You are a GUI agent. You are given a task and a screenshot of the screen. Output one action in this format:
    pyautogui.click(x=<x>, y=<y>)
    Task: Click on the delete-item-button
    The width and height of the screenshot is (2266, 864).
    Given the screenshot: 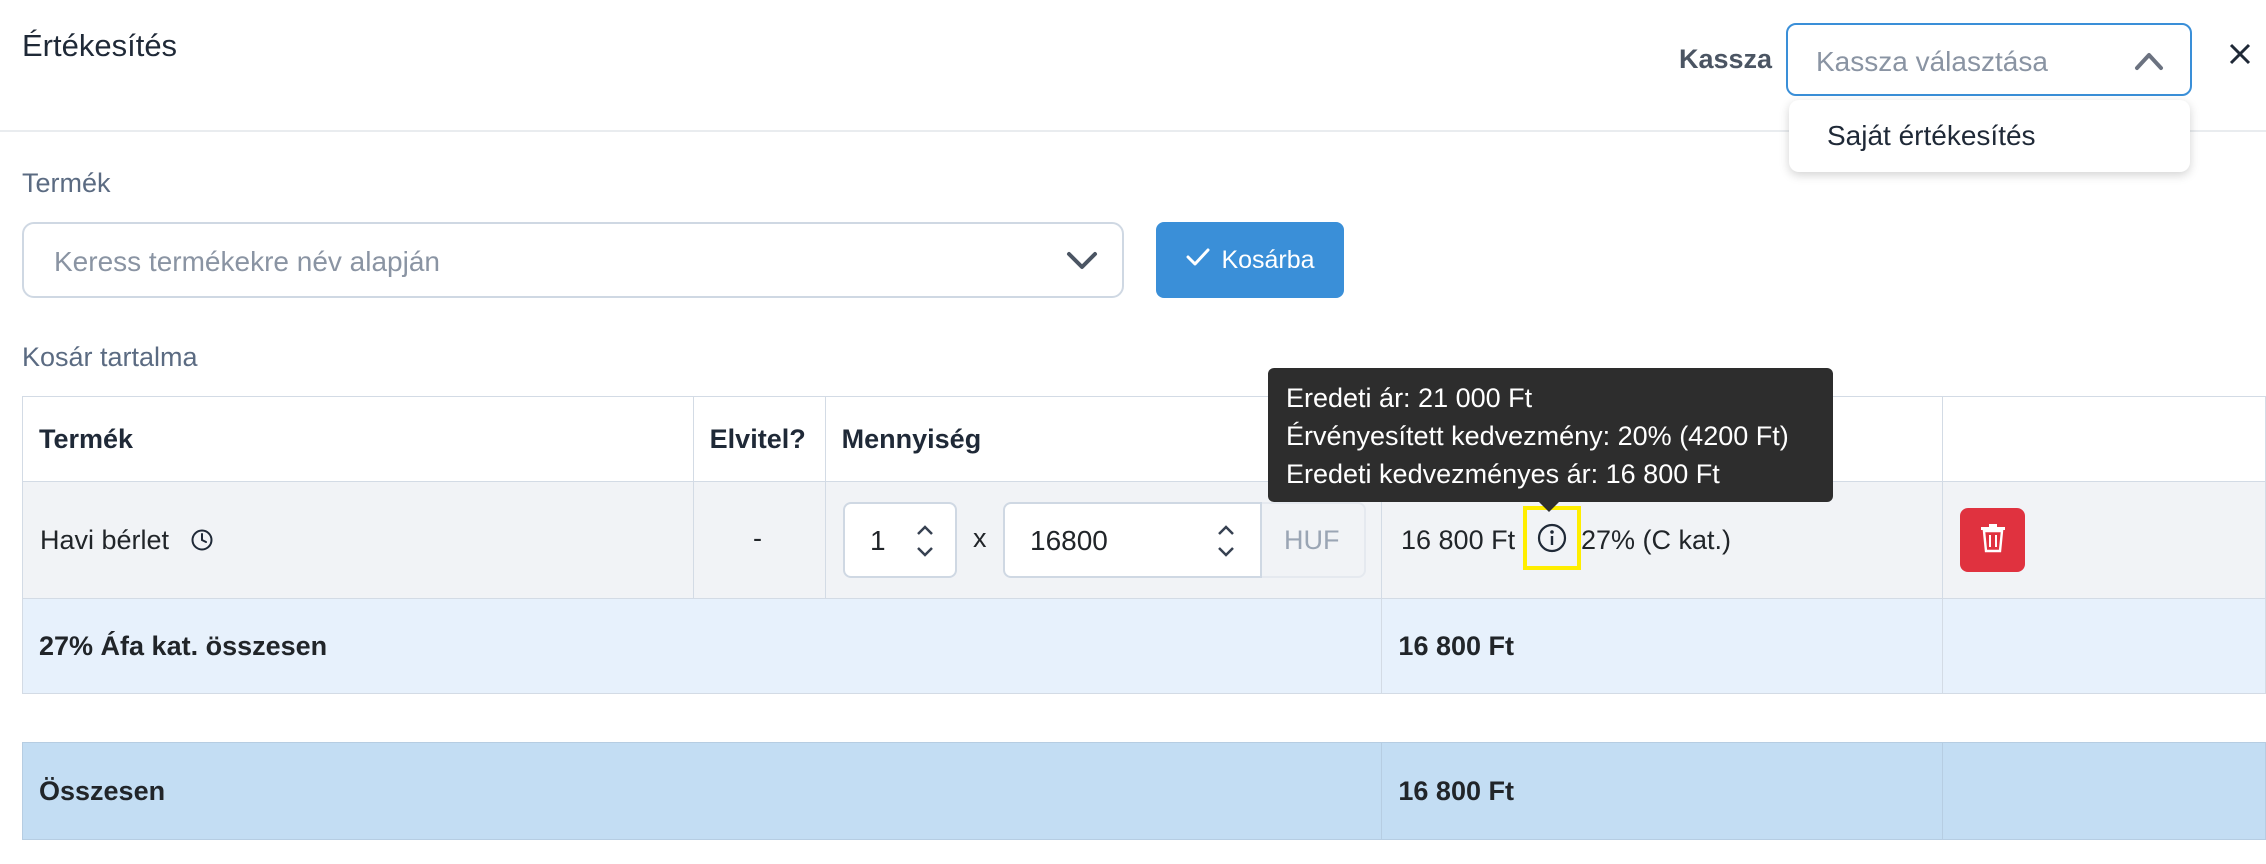 What is the action you would take?
    pyautogui.click(x=1992, y=540)
    